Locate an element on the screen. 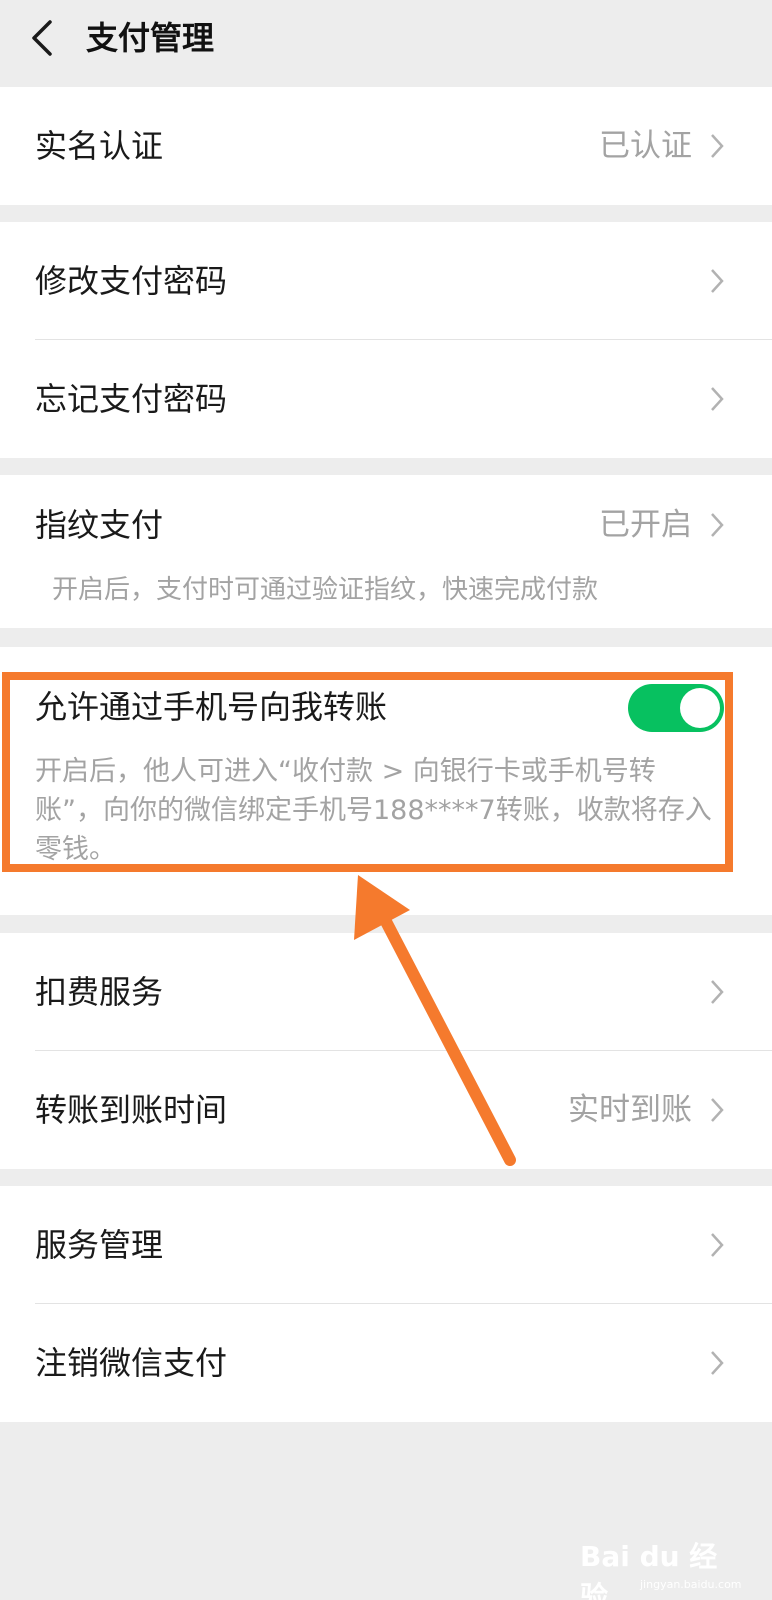  verification-status: 已认证 is located at coordinates (645, 146).